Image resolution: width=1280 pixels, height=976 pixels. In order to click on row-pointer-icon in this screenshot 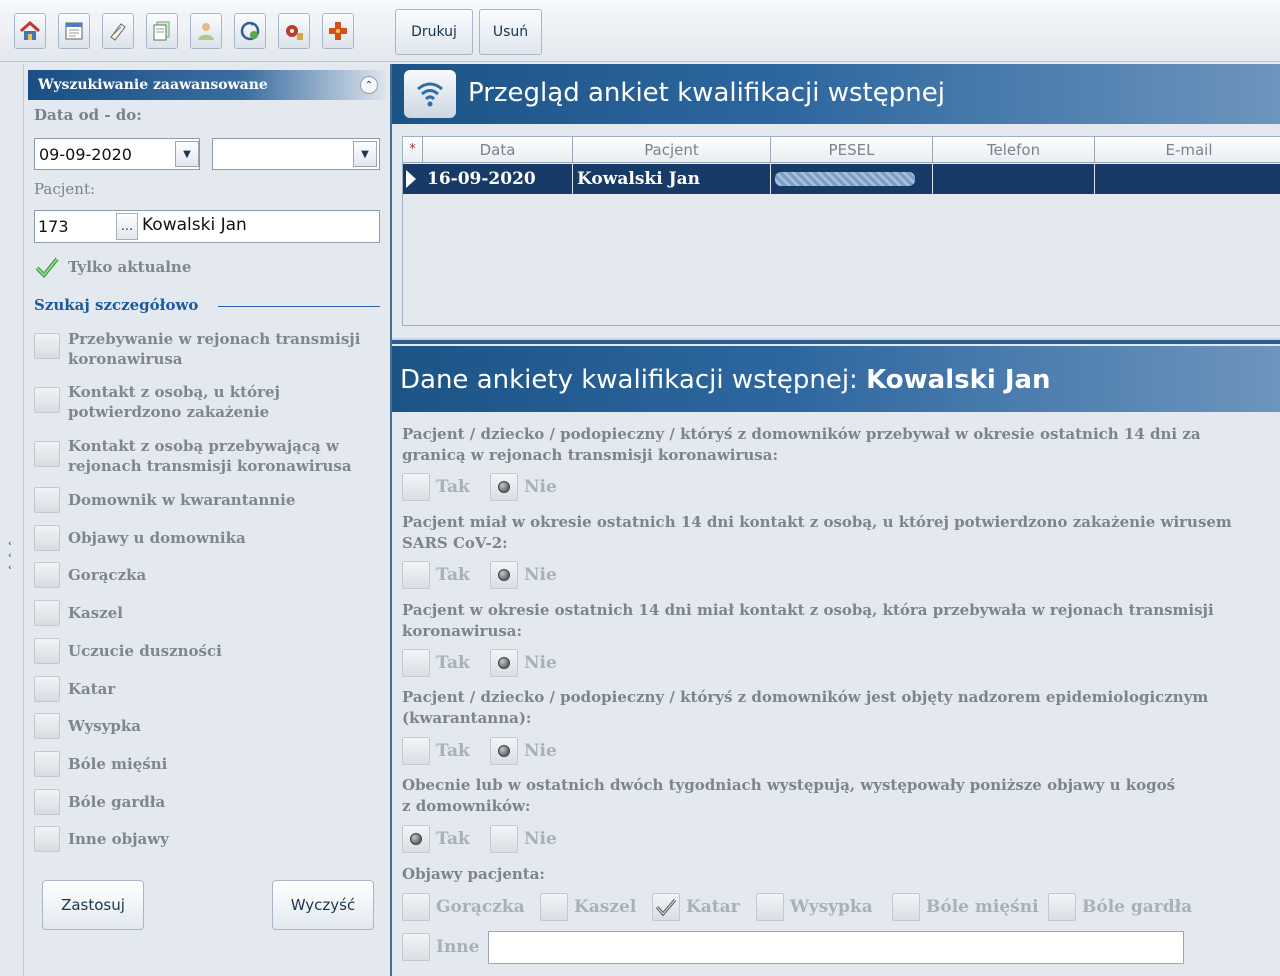, I will do `click(411, 179)`.